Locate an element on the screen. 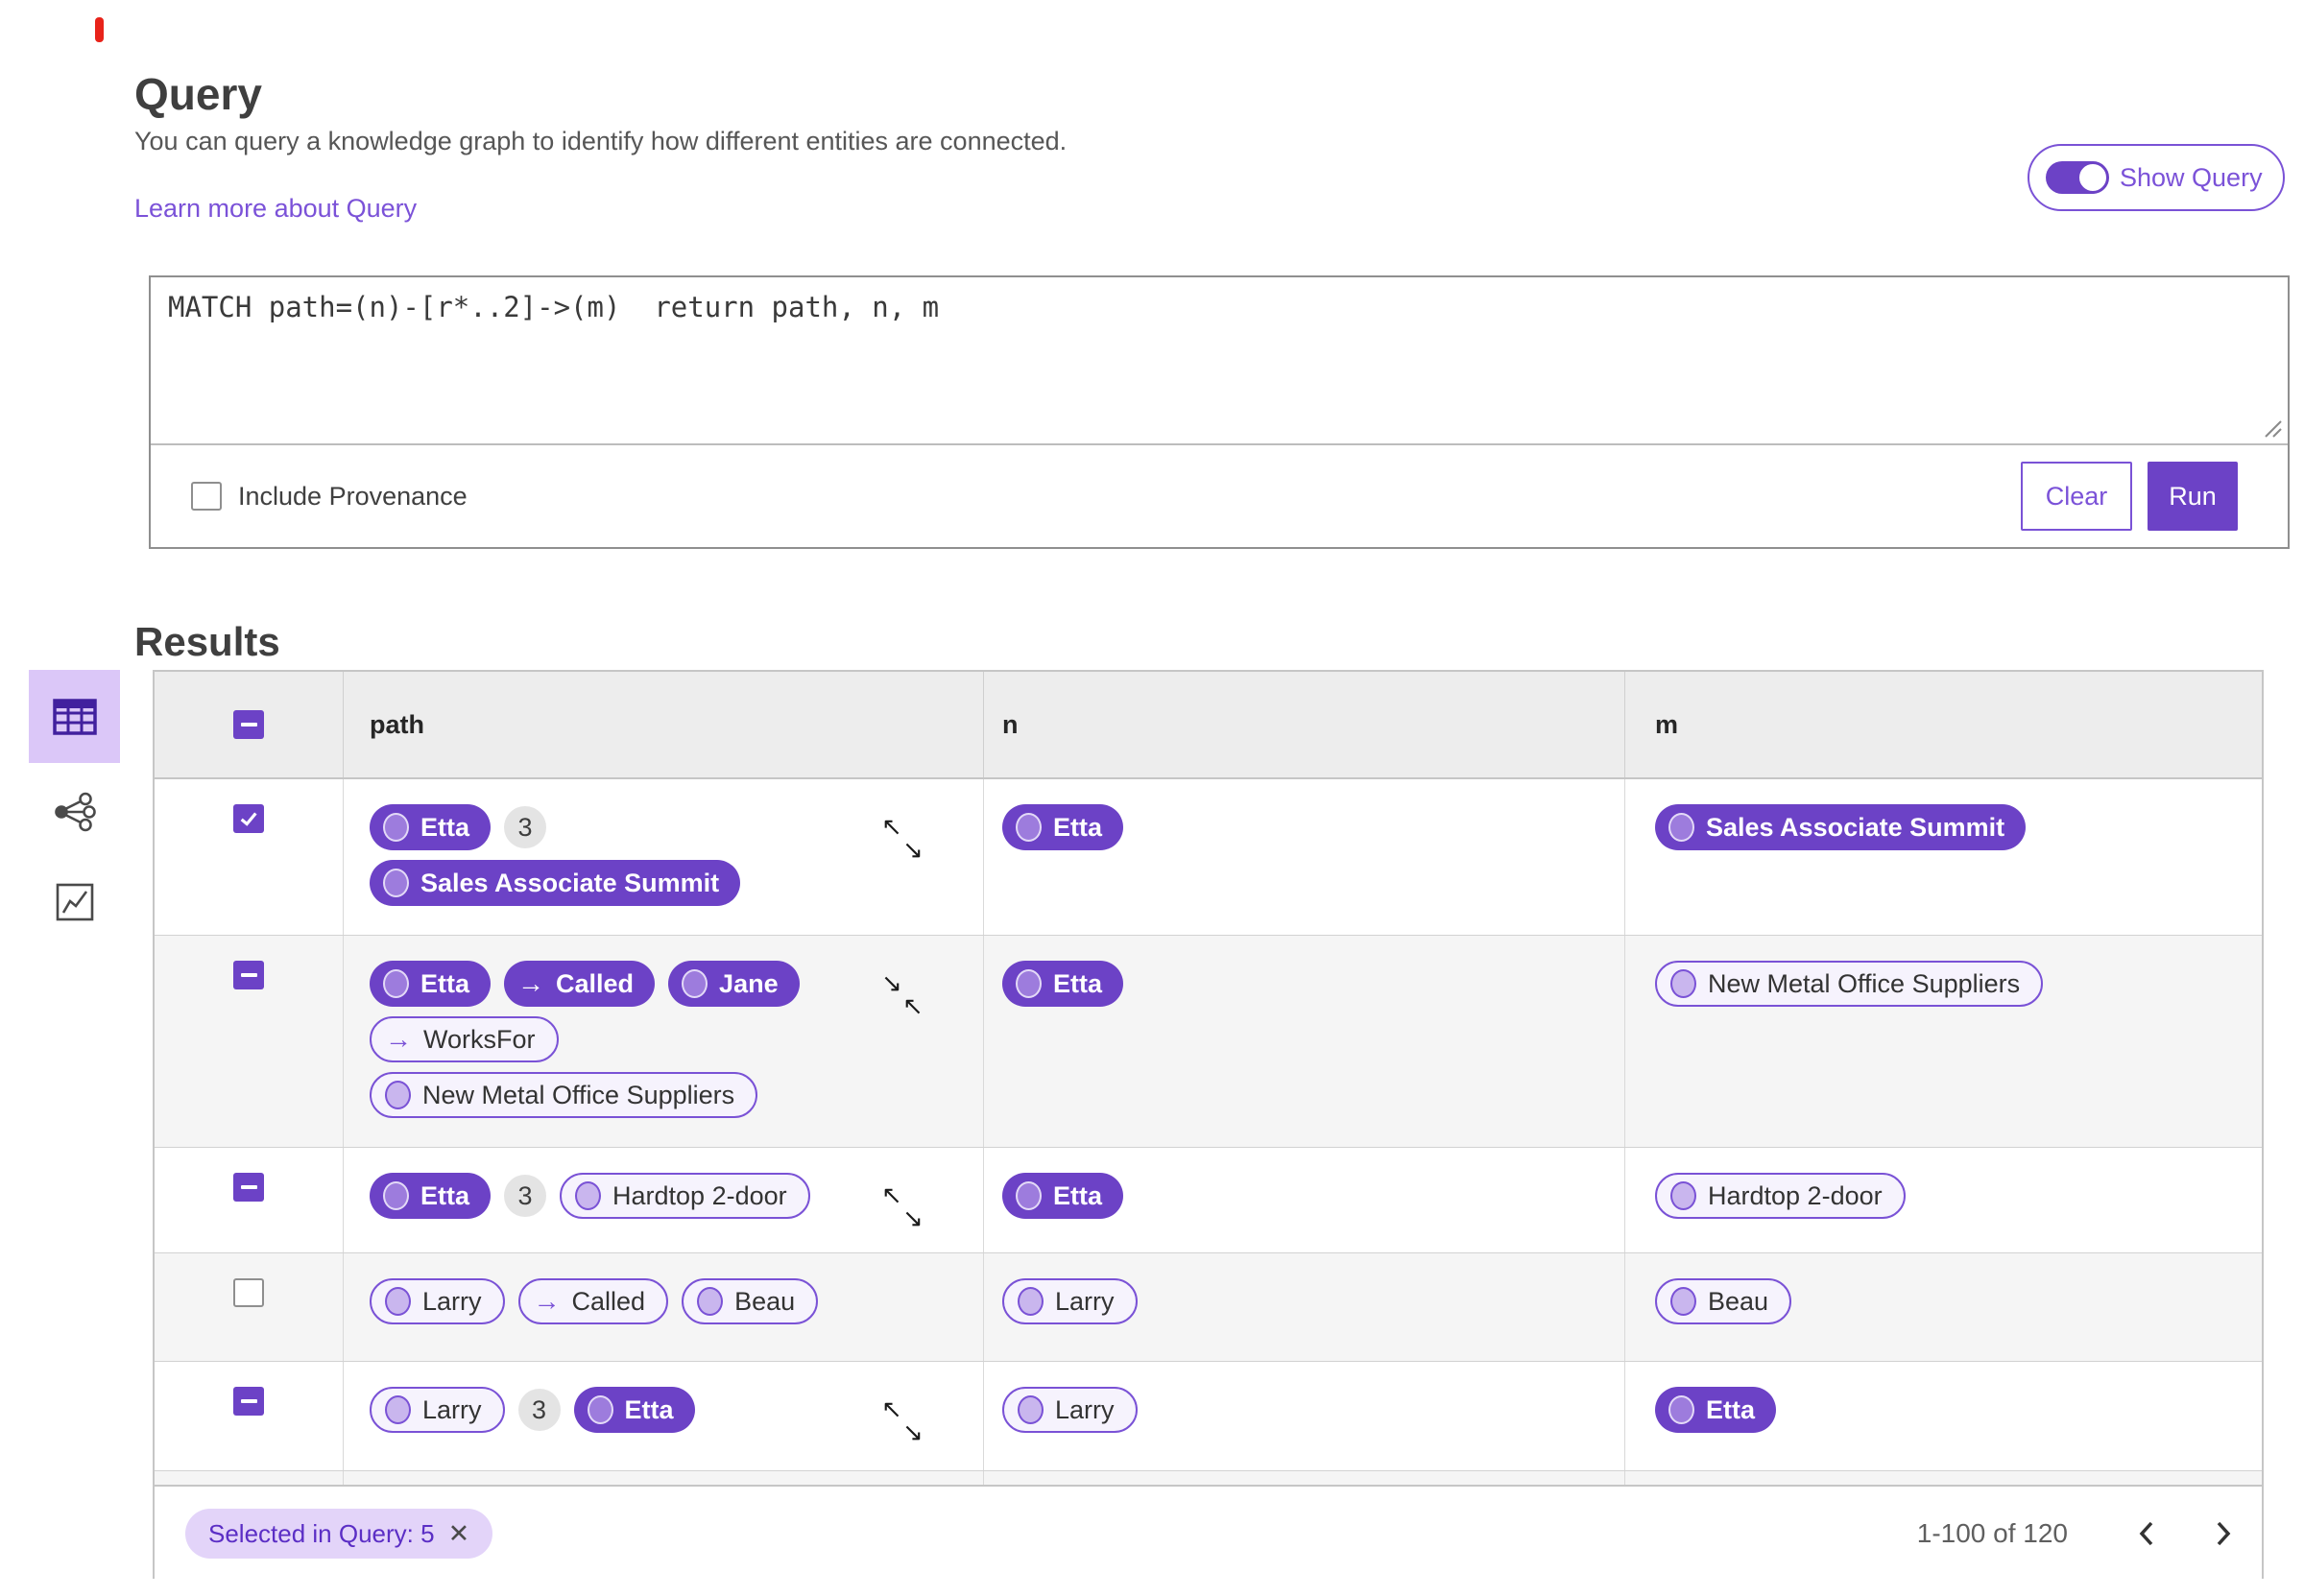 The image size is (2304, 1596). selected-in-query-chip: Selected in Query: 5 ✕ is located at coordinates (339, 1534).